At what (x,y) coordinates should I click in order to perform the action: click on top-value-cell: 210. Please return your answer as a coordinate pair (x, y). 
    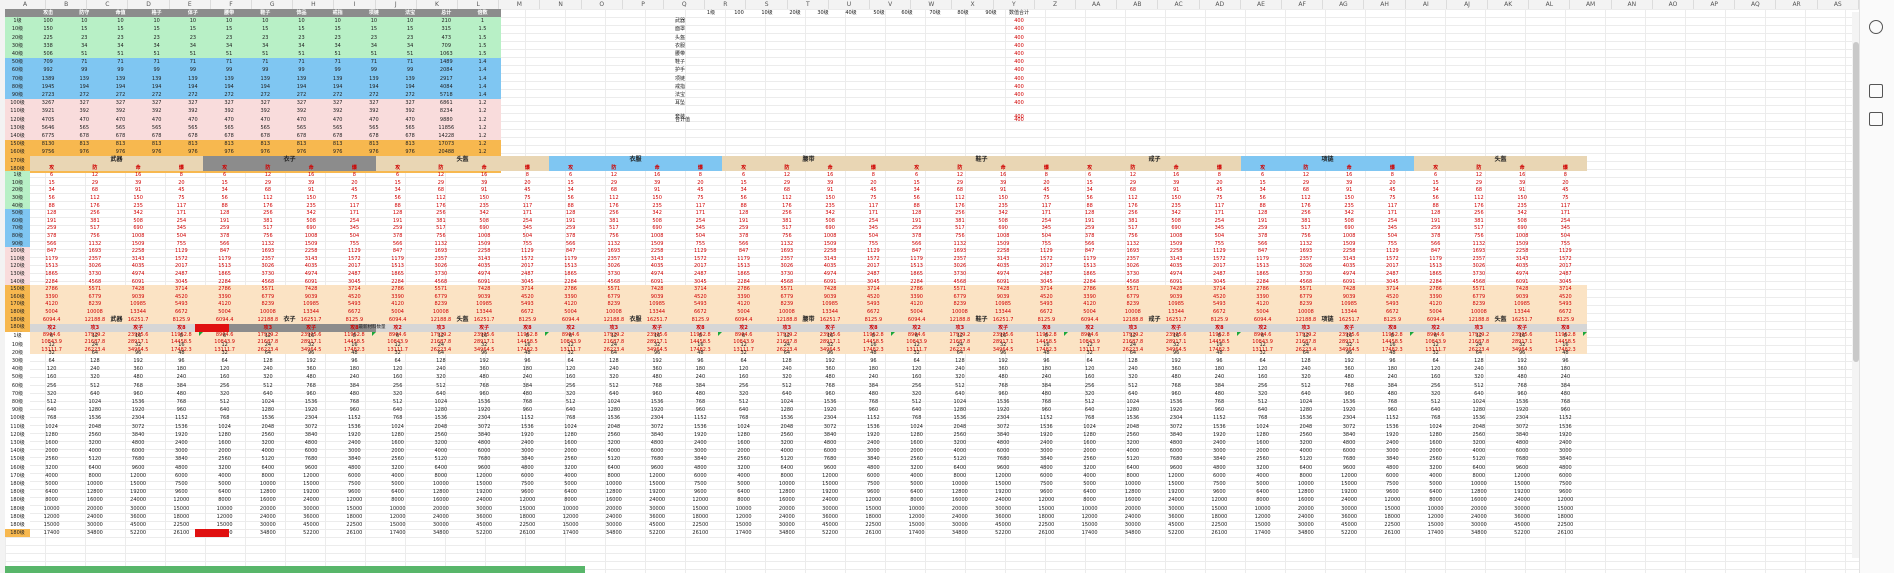
    Looking at the image, I should click on (446, 21).